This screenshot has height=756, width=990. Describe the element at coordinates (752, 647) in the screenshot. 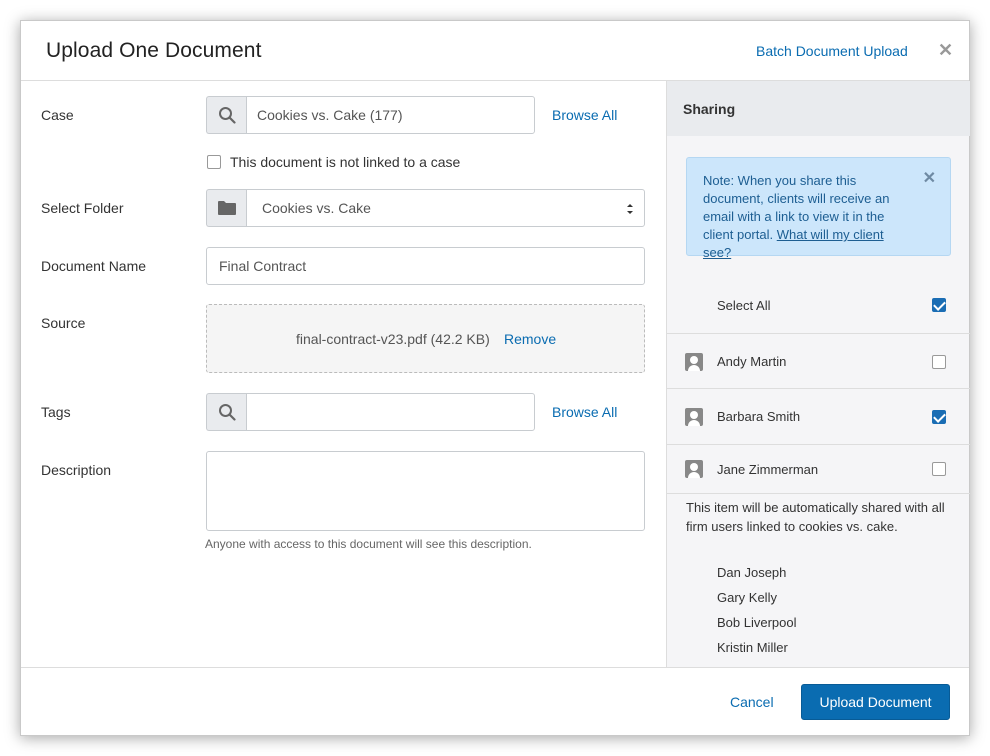

I see `firm-user: Kristin Miller` at that location.